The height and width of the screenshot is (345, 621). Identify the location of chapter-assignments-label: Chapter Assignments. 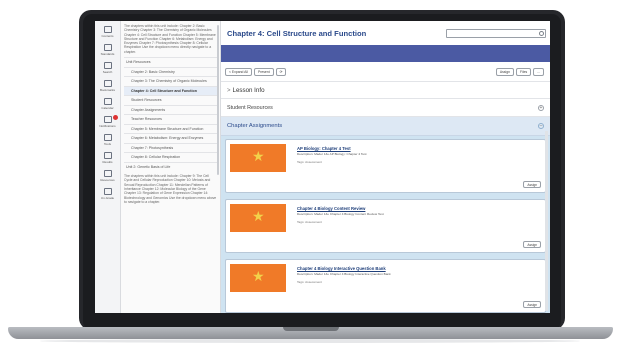
(255, 126).